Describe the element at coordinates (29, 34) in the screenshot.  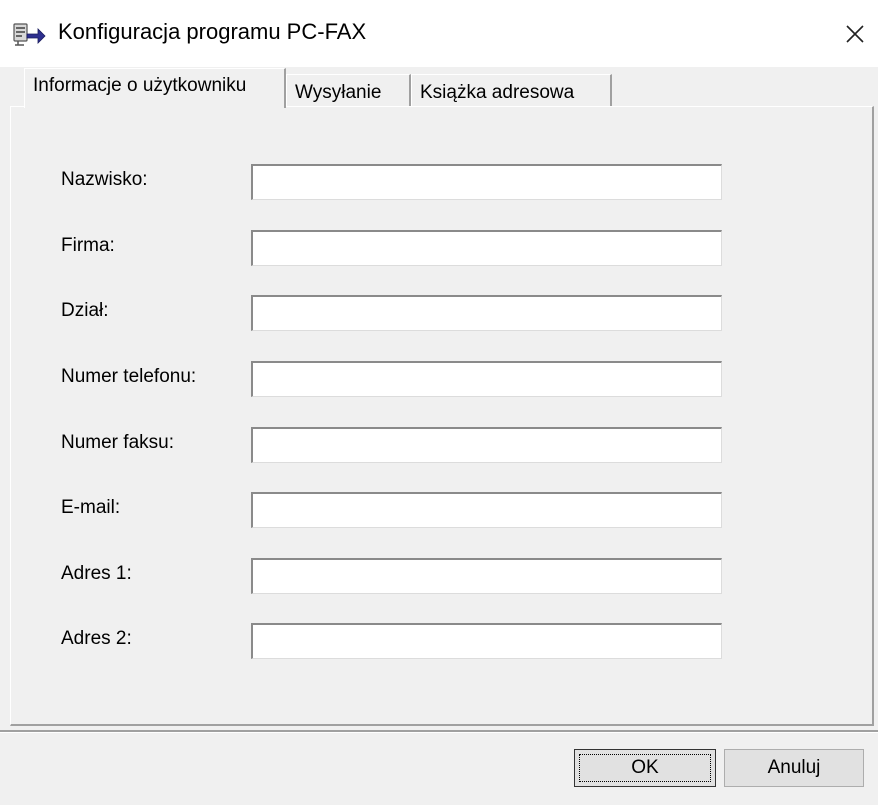
I see `fax-program-icon` at that location.